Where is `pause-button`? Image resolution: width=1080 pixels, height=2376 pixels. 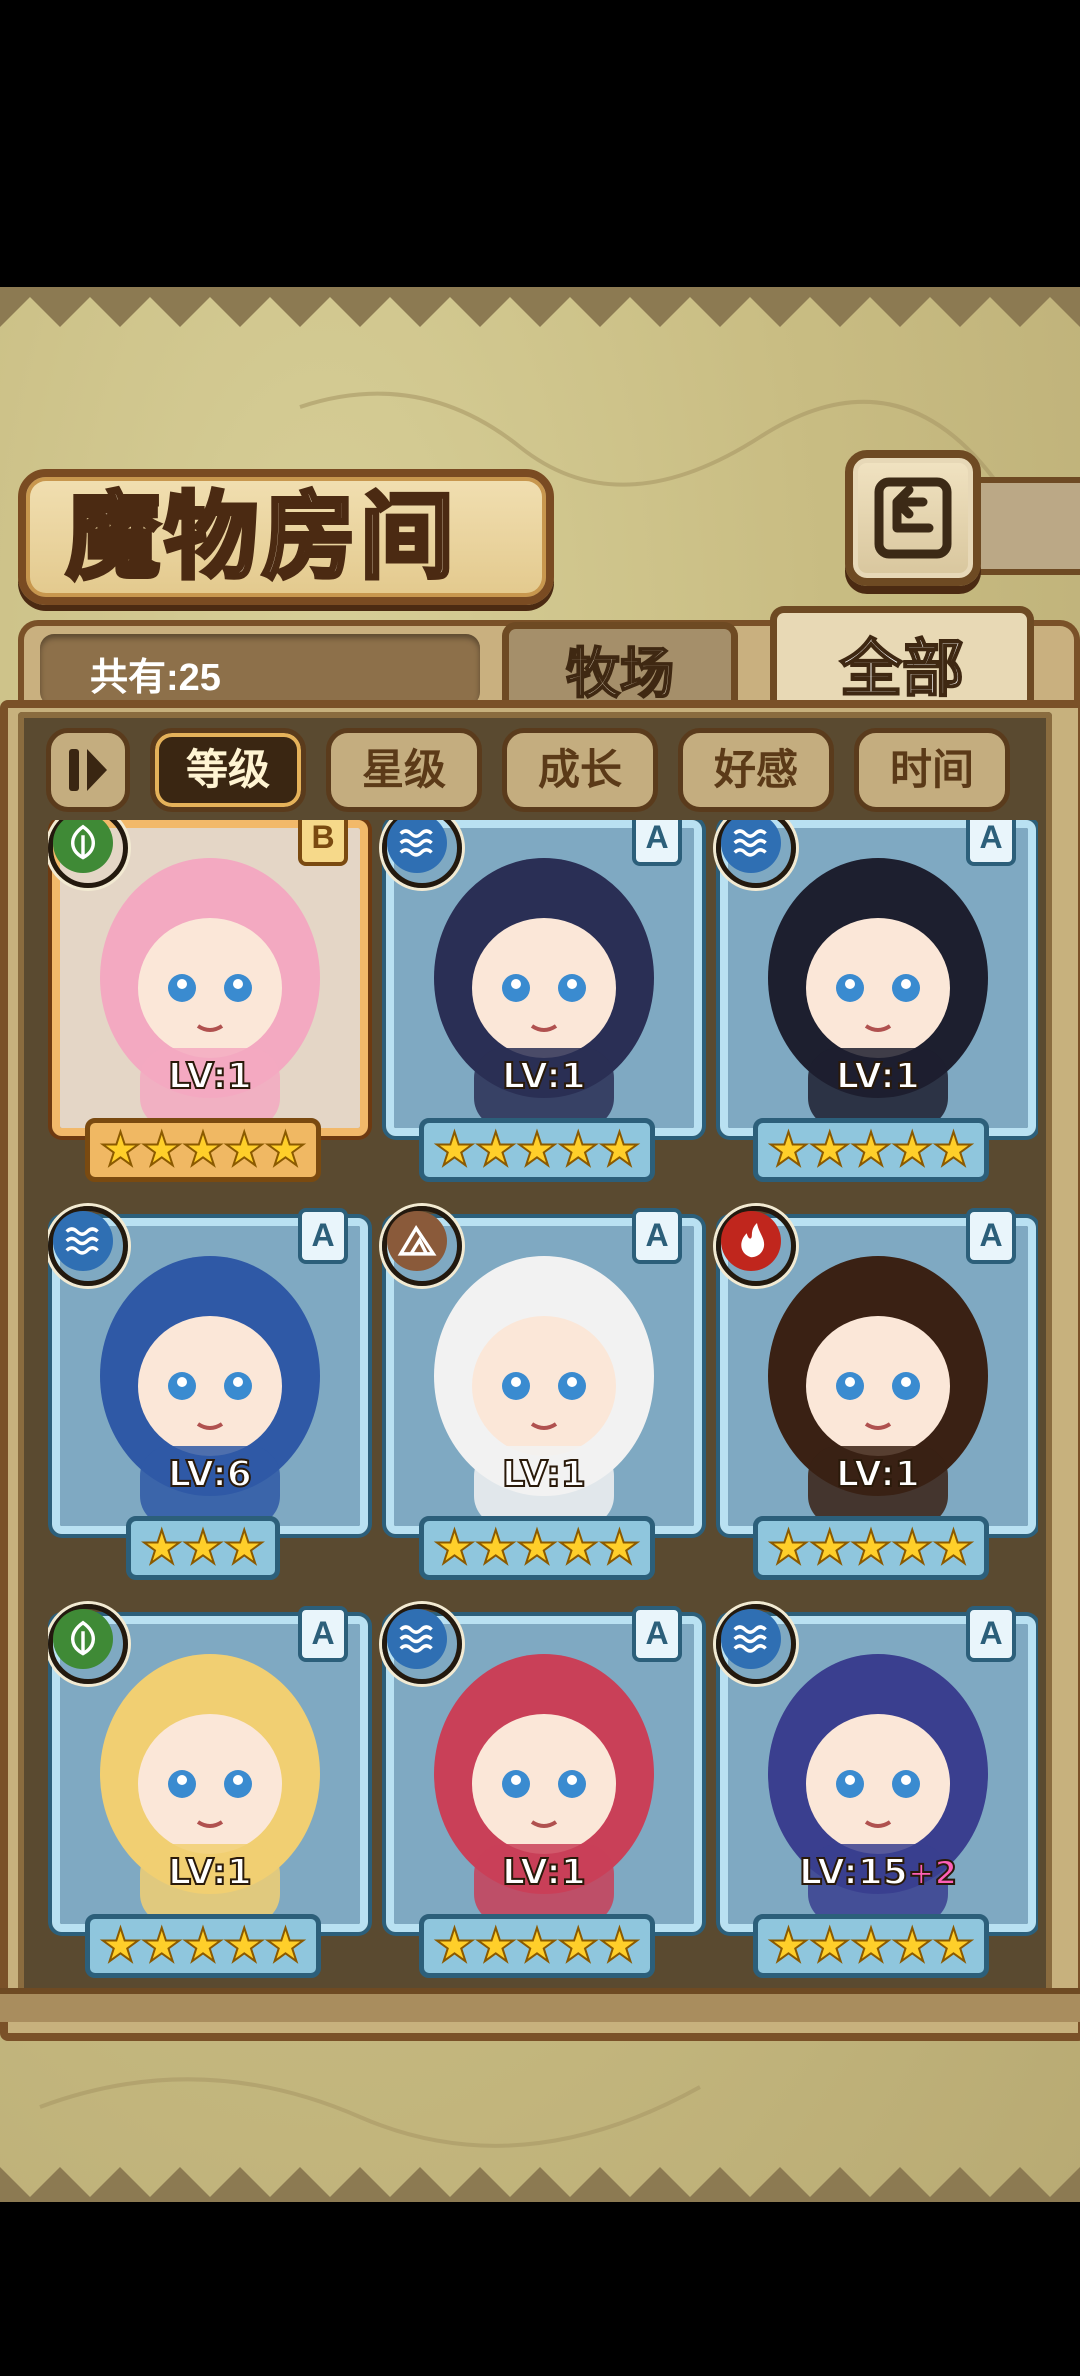
pause-button is located at coordinates (88, 770).